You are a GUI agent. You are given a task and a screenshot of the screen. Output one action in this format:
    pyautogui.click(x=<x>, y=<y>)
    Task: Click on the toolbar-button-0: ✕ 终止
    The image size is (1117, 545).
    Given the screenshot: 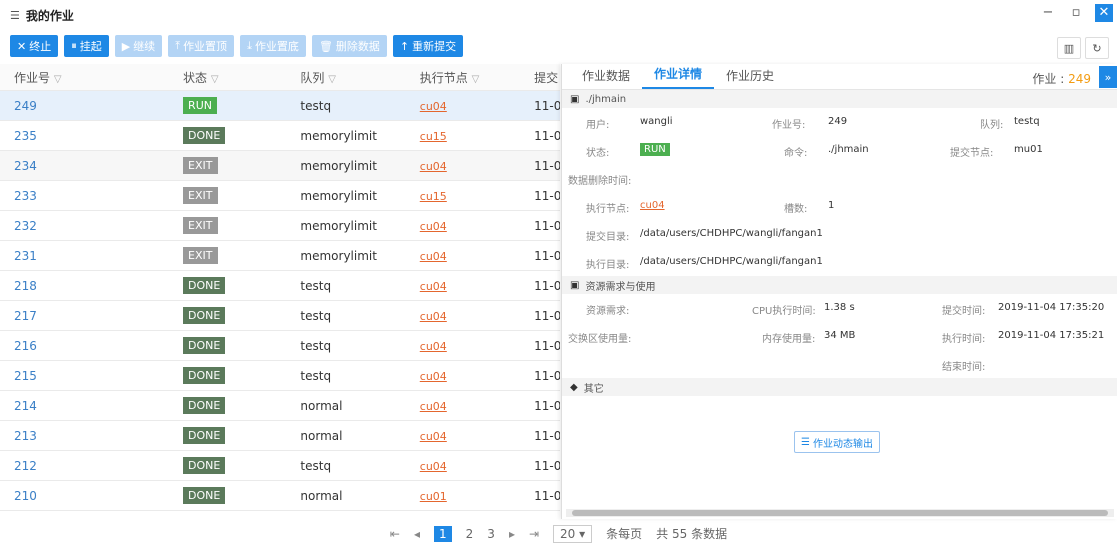 What is the action you would take?
    pyautogui.click(x=34, y=46)
    